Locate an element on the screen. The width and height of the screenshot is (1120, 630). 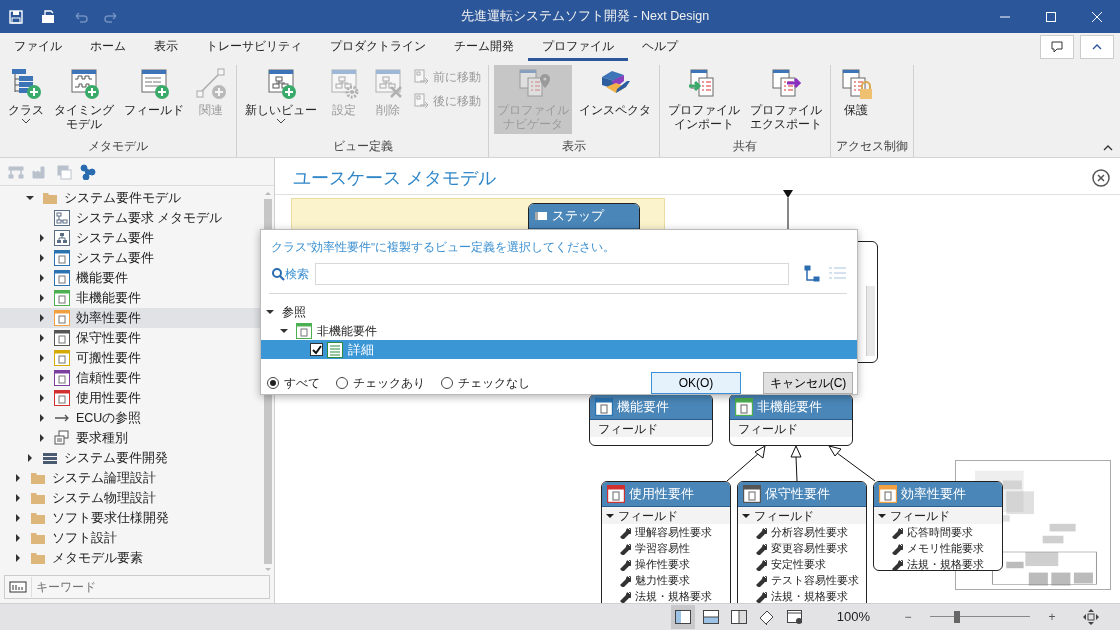
radio-label: すべて is located at coordinates (302, 383).